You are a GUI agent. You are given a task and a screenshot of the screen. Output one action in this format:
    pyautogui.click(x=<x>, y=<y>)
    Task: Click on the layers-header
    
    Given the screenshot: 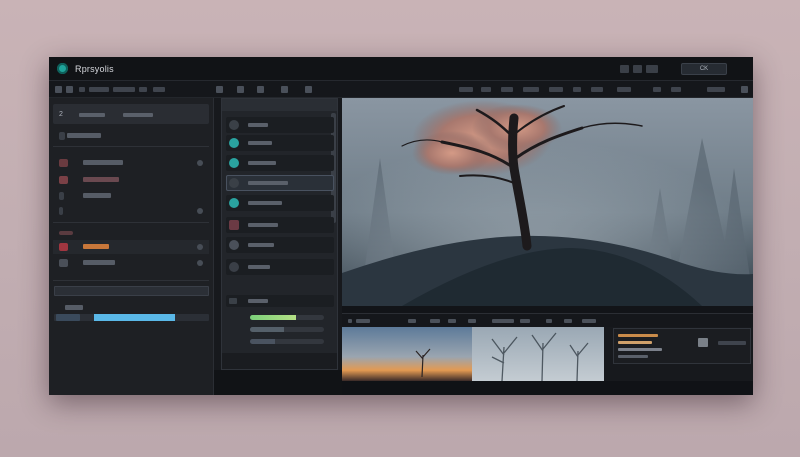 What is the action you would take?
    pyautogui.click(x=279, y=105)
    